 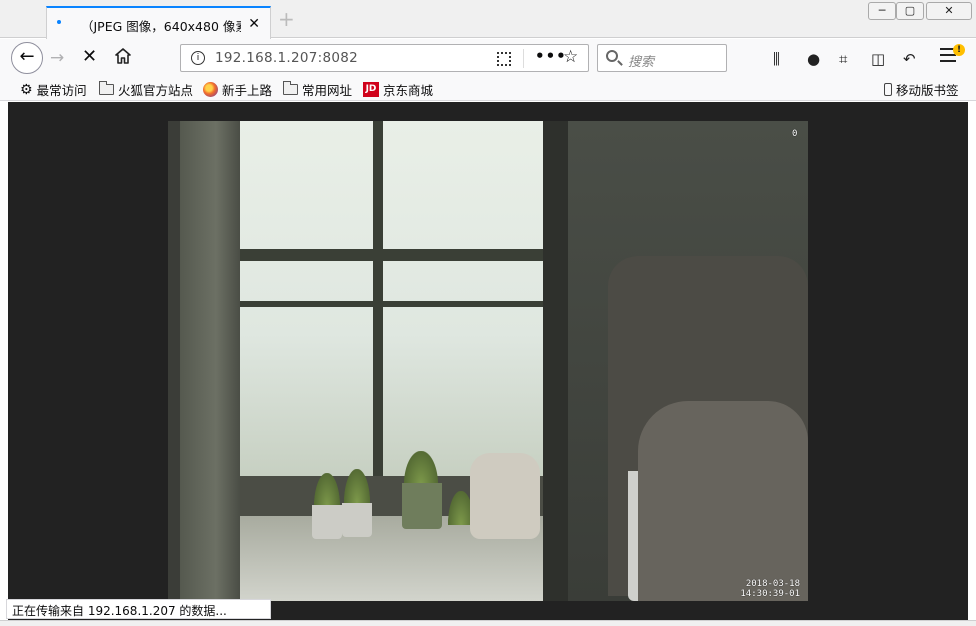 I want to click on stool, so click(x=505, y=496).